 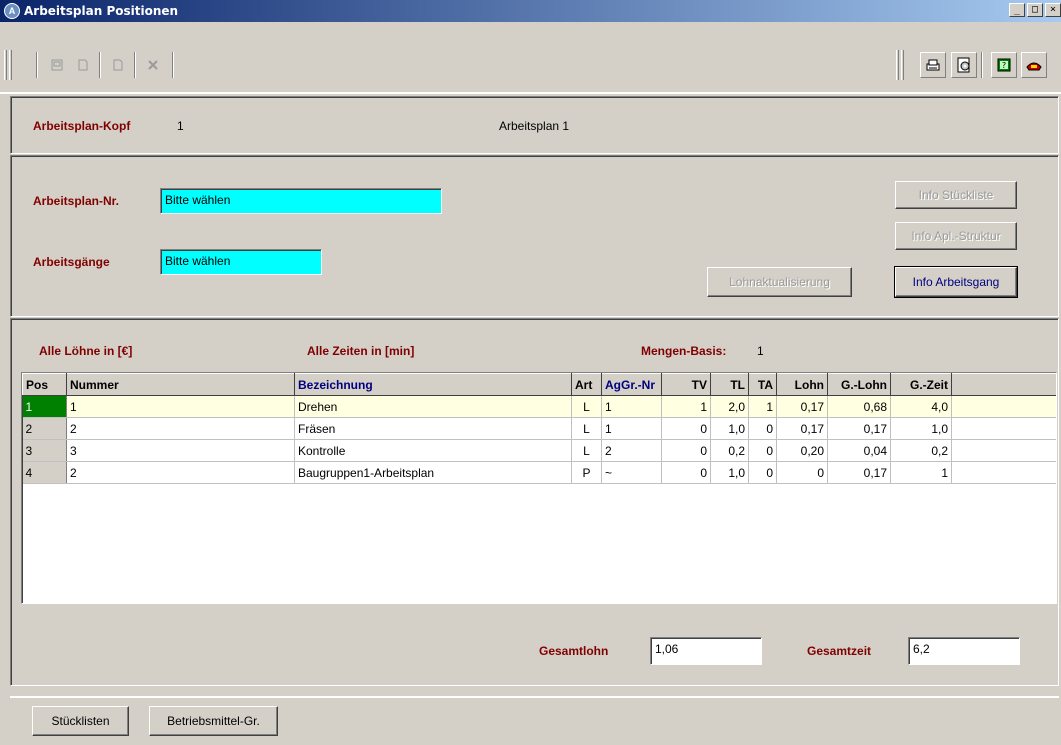 What do you see at coordinates (433, 384) in the screenshot?
I see `column-header-bezeichnung: Bezeichnung` at bounding box center [433, 384].